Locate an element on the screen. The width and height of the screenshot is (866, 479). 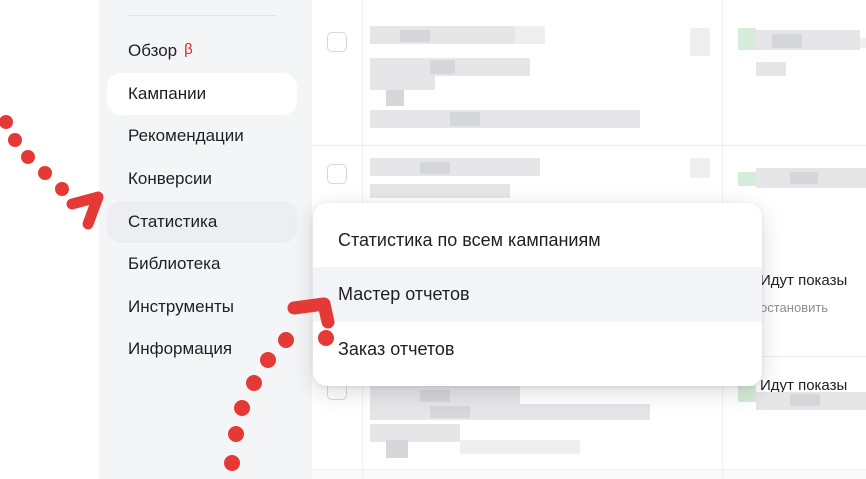
sidebar-item-campaigns: Кампании is located at coordinates (202, 94).